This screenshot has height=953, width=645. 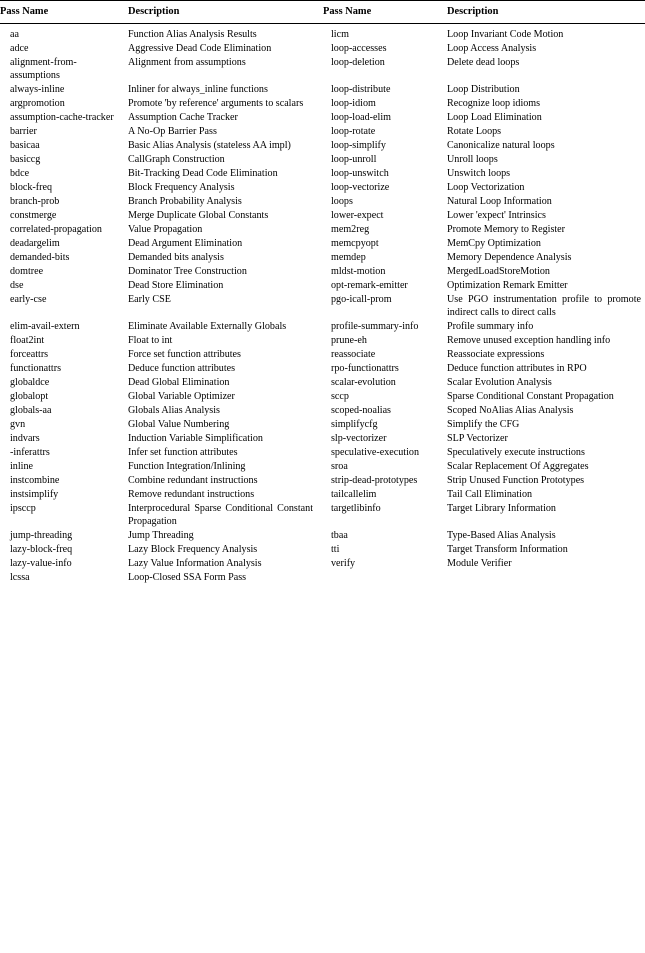 What do you see at coordinates (174, 410) in the screenshot?
I see `description-left: Globals Alias Analysis` at bounding box center [174, 410].